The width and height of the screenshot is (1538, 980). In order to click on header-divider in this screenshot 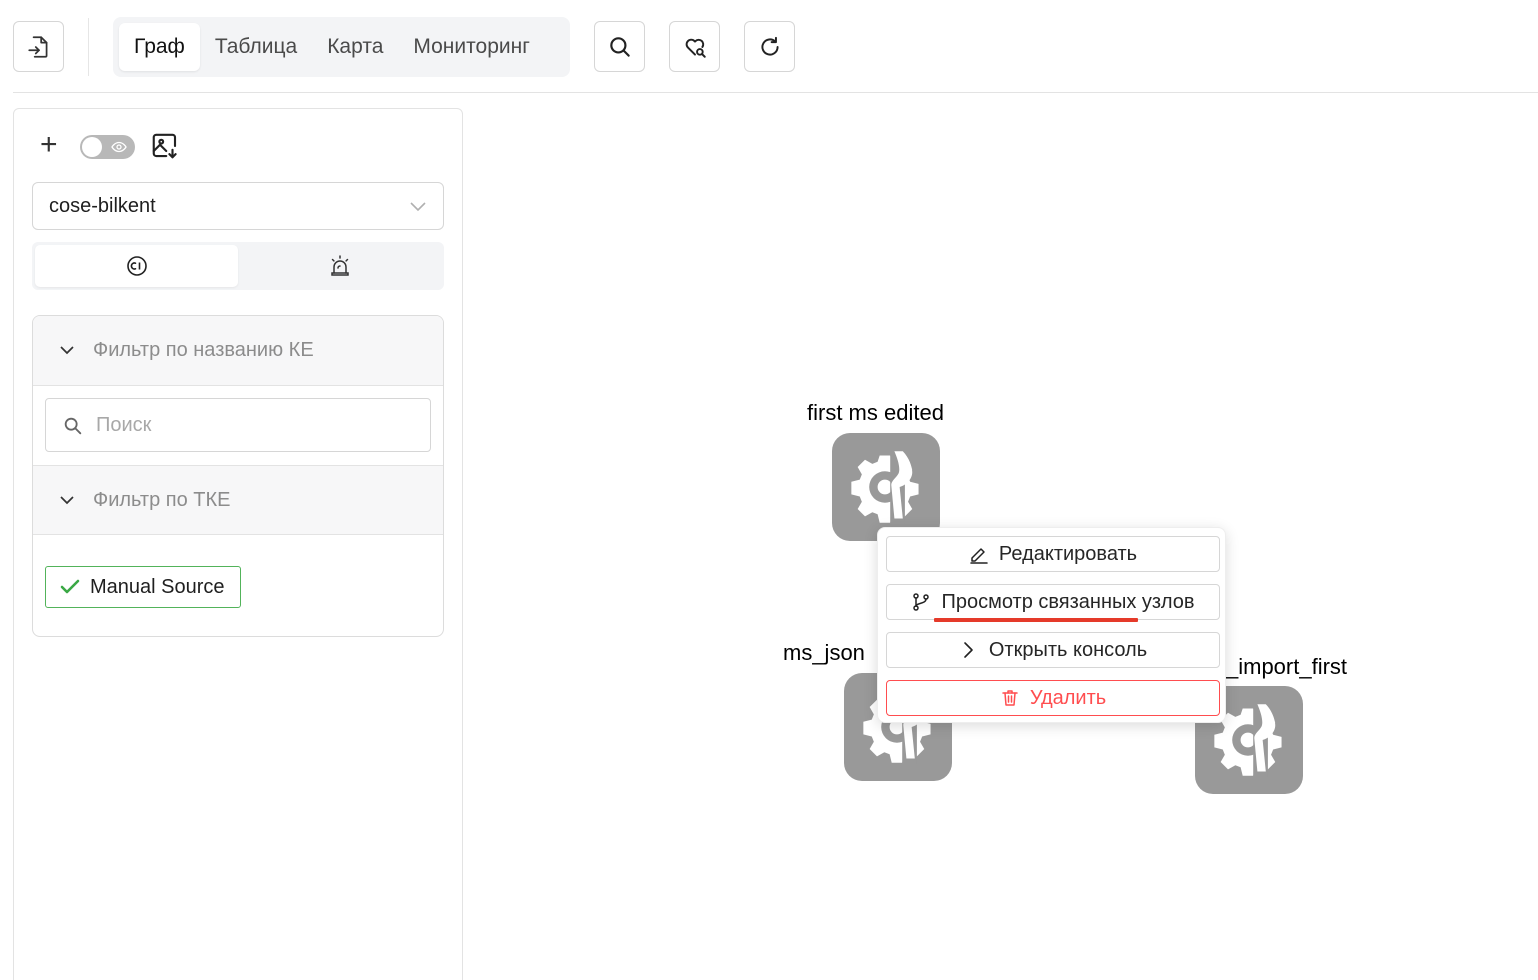, I will do `click(775, 92)`.